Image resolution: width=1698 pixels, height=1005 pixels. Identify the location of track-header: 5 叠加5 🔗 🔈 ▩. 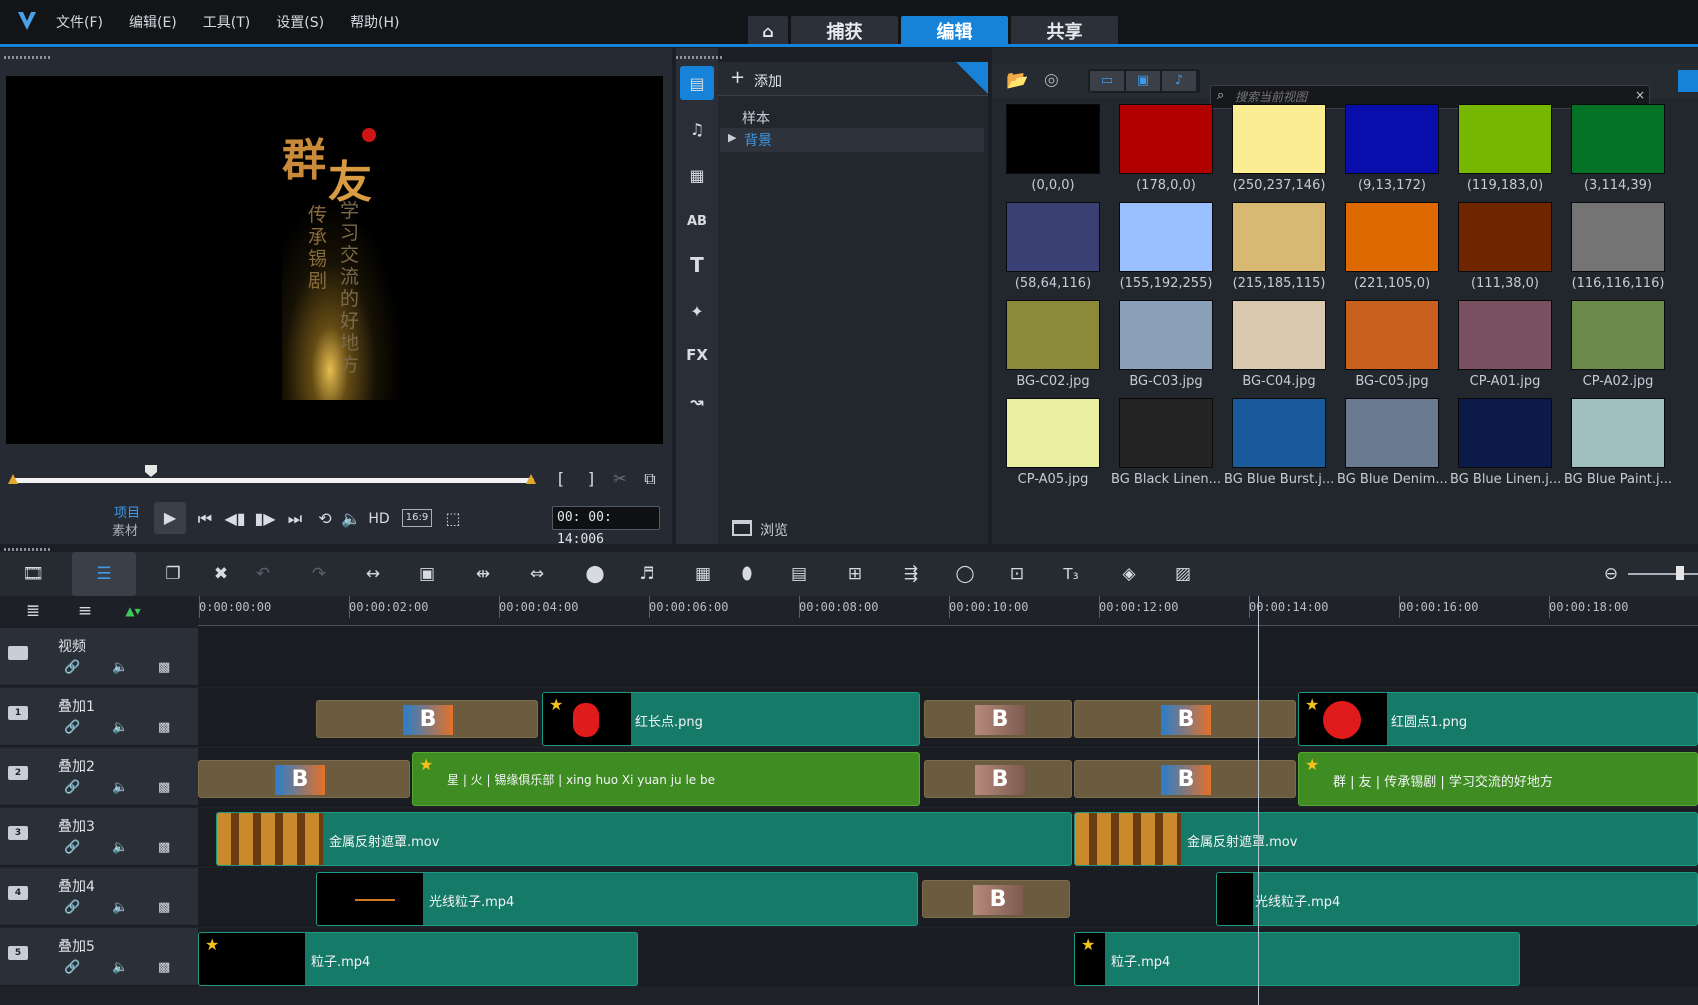
(99, 957).